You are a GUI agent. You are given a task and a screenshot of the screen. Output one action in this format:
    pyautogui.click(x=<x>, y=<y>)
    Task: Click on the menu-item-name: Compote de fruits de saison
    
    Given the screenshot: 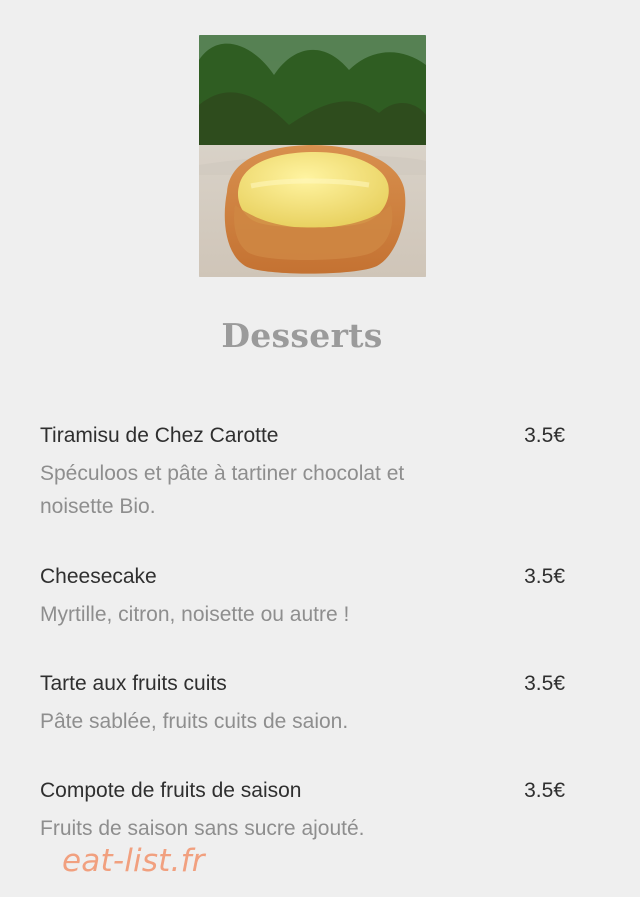 What is the action you would take?
    pyautogui.click(x=171, y=790)
    